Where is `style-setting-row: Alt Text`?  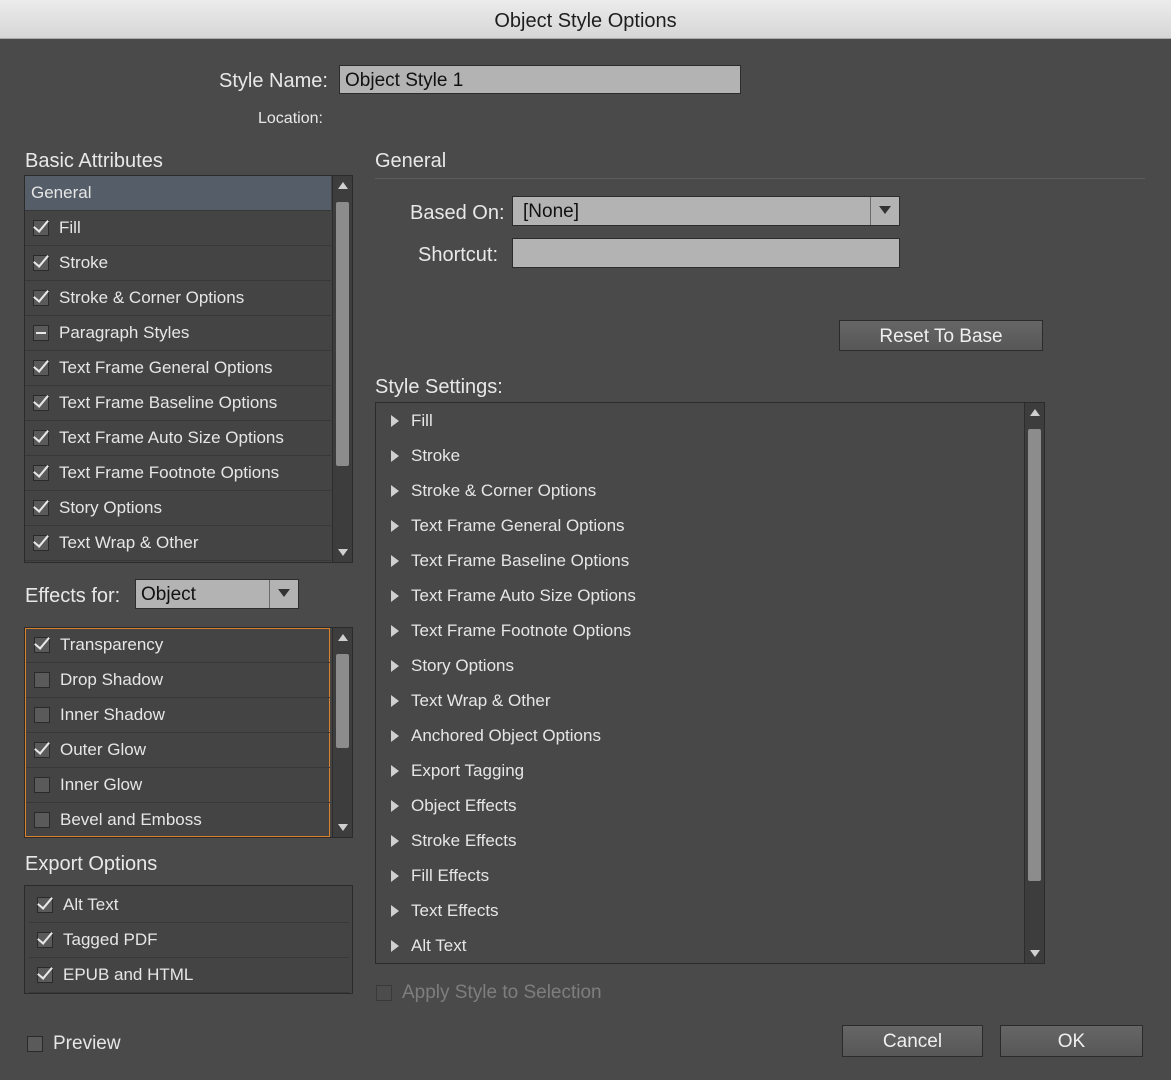 style-setting-row: Alt Text is located at coordinates (699, 945).